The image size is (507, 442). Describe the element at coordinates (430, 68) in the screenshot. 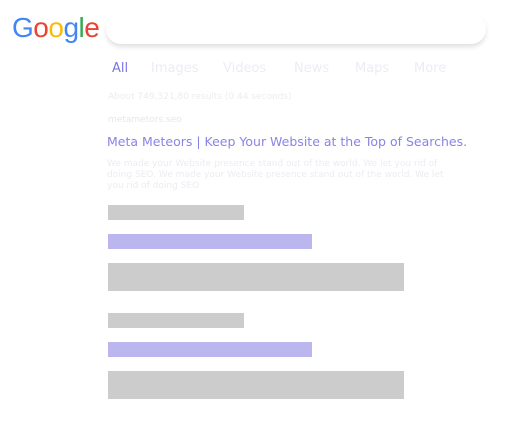

I see `tab-more: More` at that location.